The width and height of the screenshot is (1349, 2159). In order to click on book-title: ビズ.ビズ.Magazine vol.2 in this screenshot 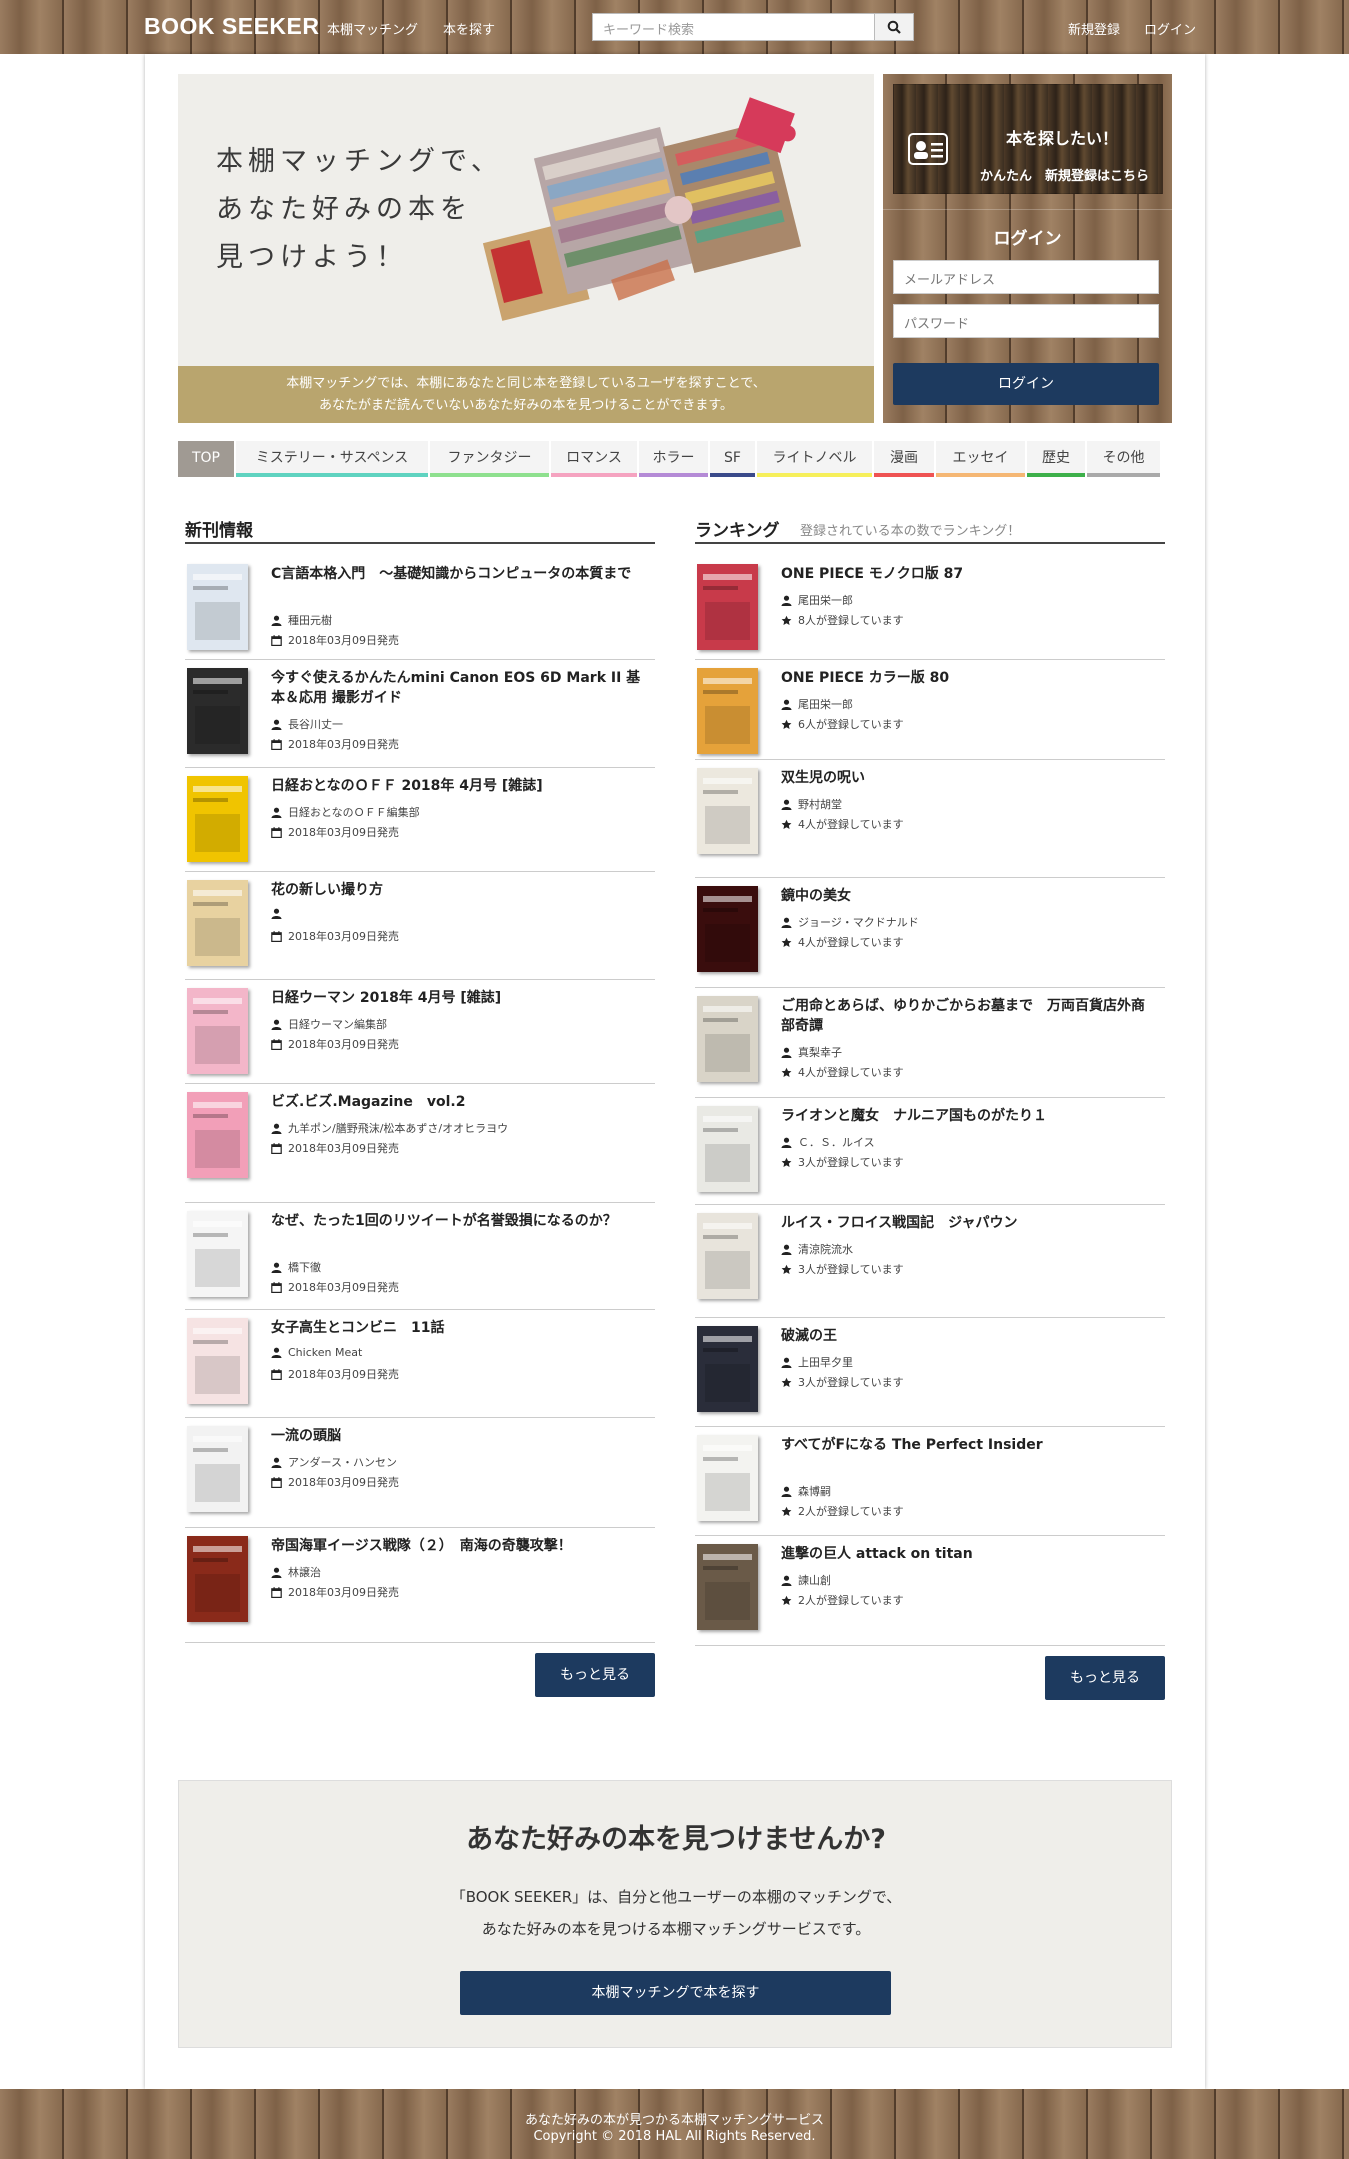, I will do `click(456, 1102)`.